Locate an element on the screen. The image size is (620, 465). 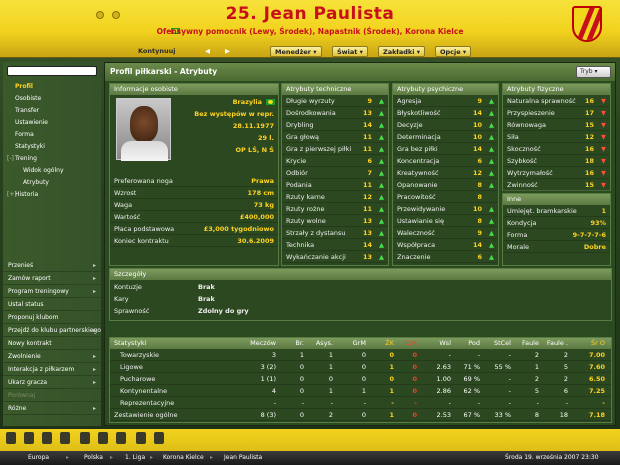
action-release: Zwolnienie ▸ is located at coordinates (52, 357).